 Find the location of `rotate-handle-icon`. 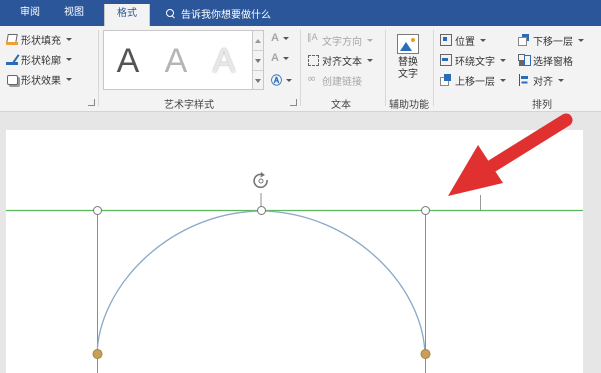

rotate-handle-icon is located at coordinates (260, 180).